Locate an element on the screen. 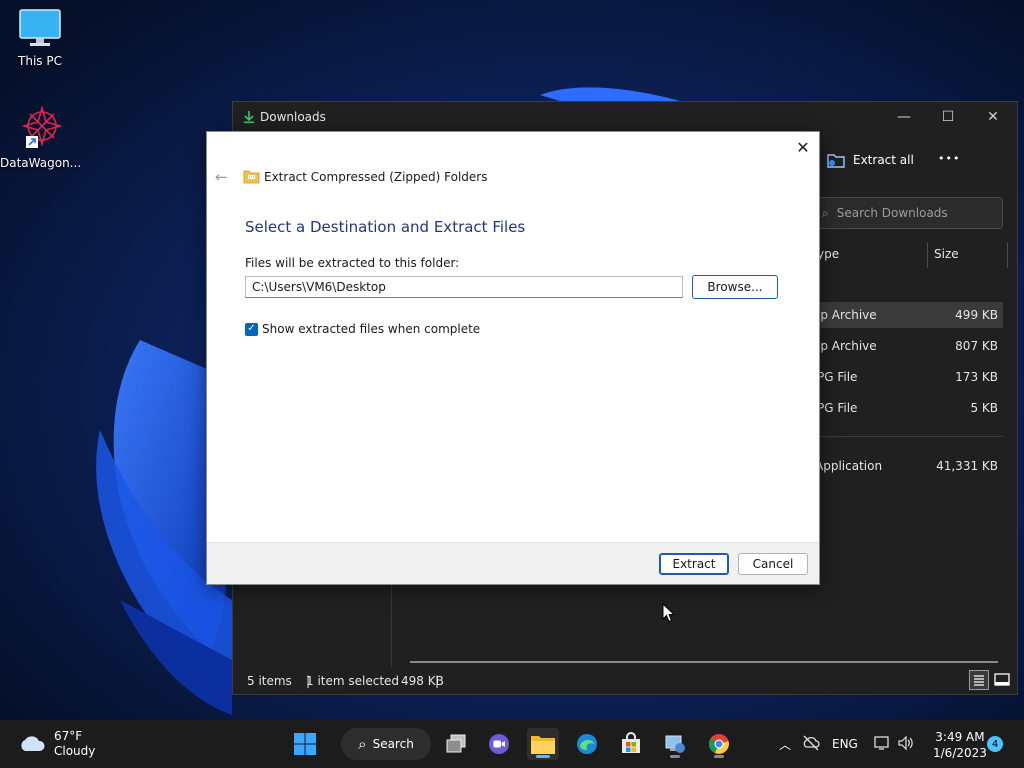 The image size is (1024, 768). show-files-option: ✓ Show extracted files when complete is located at coordinates (362, 329).